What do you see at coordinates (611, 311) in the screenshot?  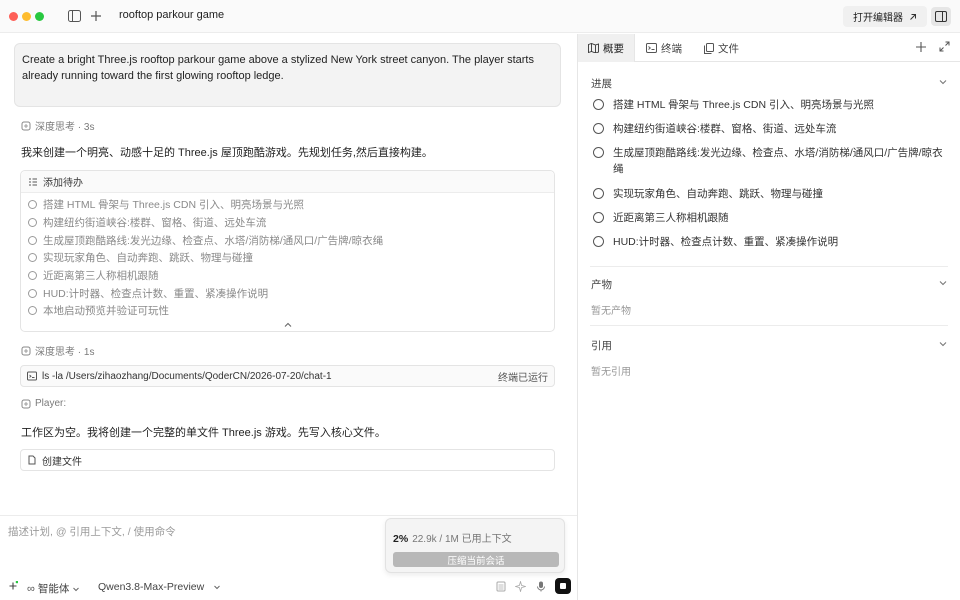 I see `artifacts-empty-text: 暂无产物` at bounding box center [611, 311].